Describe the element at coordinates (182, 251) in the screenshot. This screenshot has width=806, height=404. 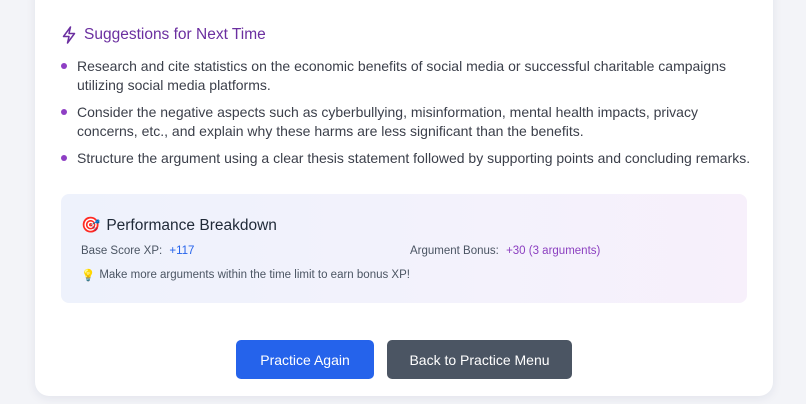
I see `base-score-value: +117` at that location.